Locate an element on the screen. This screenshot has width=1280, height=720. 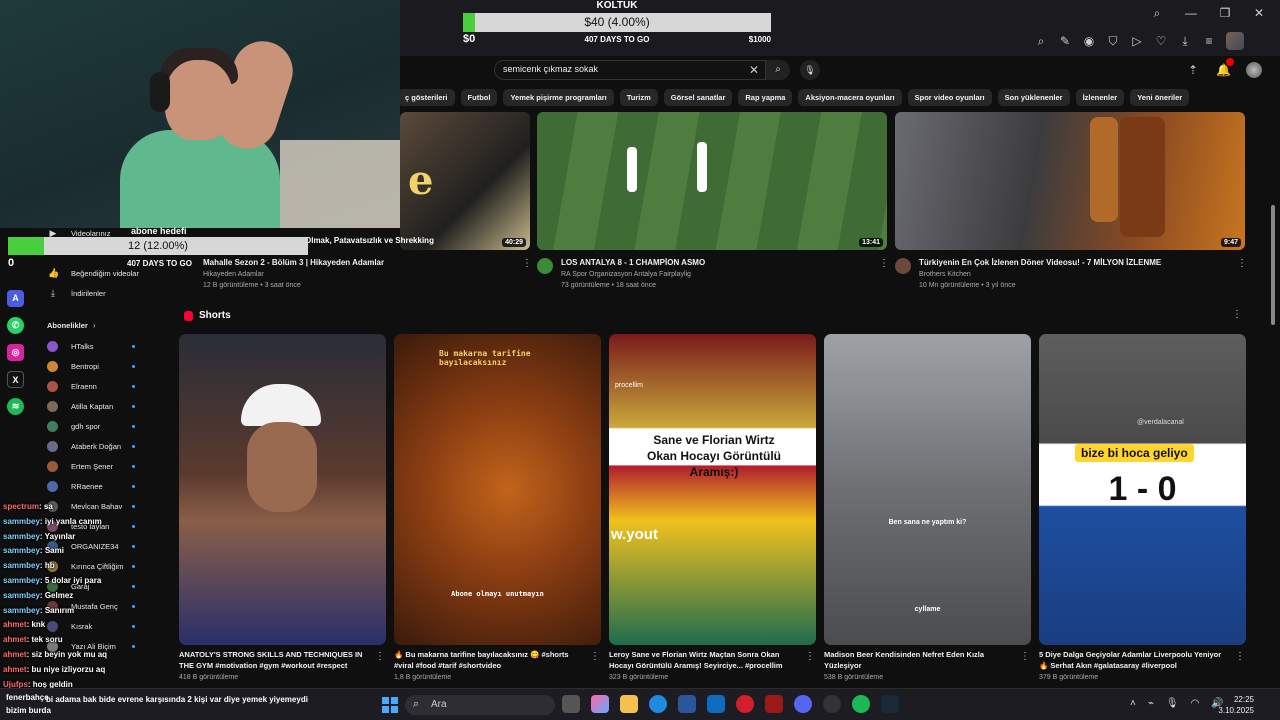
steam-icon is located at coordinates (890, 704).